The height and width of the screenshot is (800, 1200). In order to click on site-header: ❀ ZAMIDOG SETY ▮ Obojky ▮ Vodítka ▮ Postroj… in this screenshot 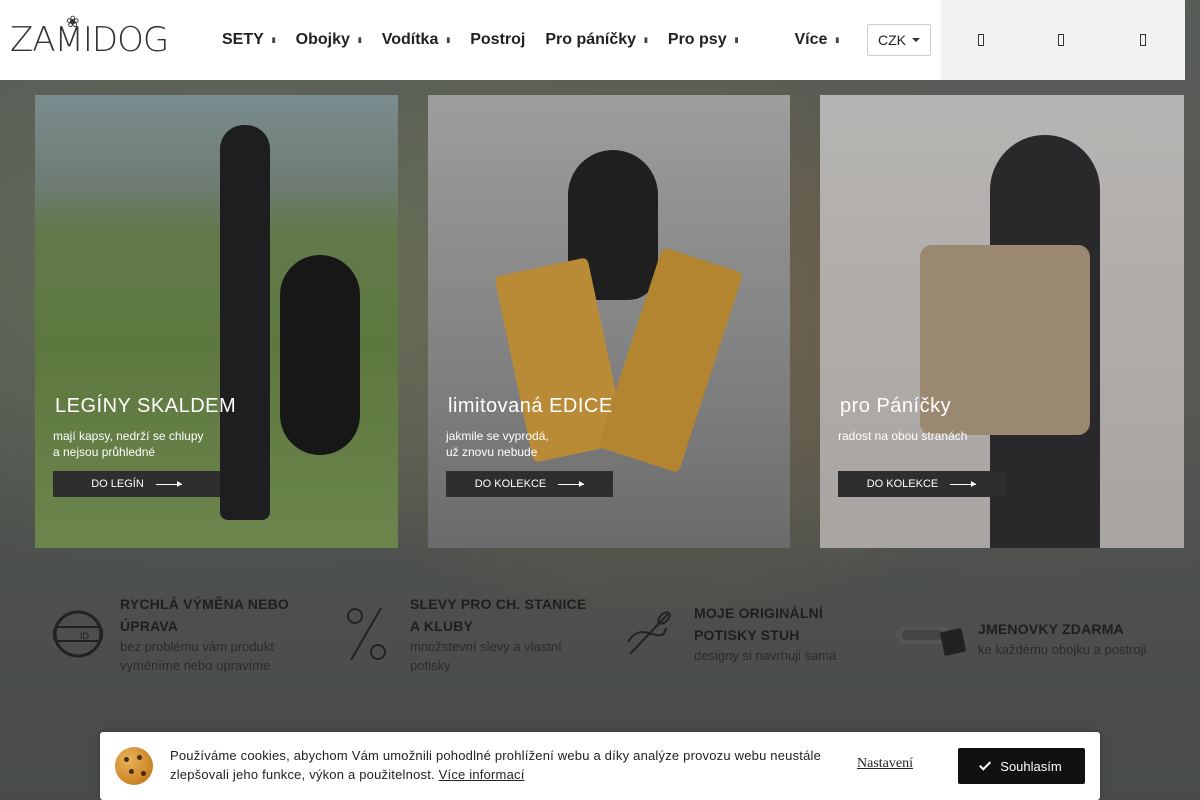, I will do `click(592, 40)`.